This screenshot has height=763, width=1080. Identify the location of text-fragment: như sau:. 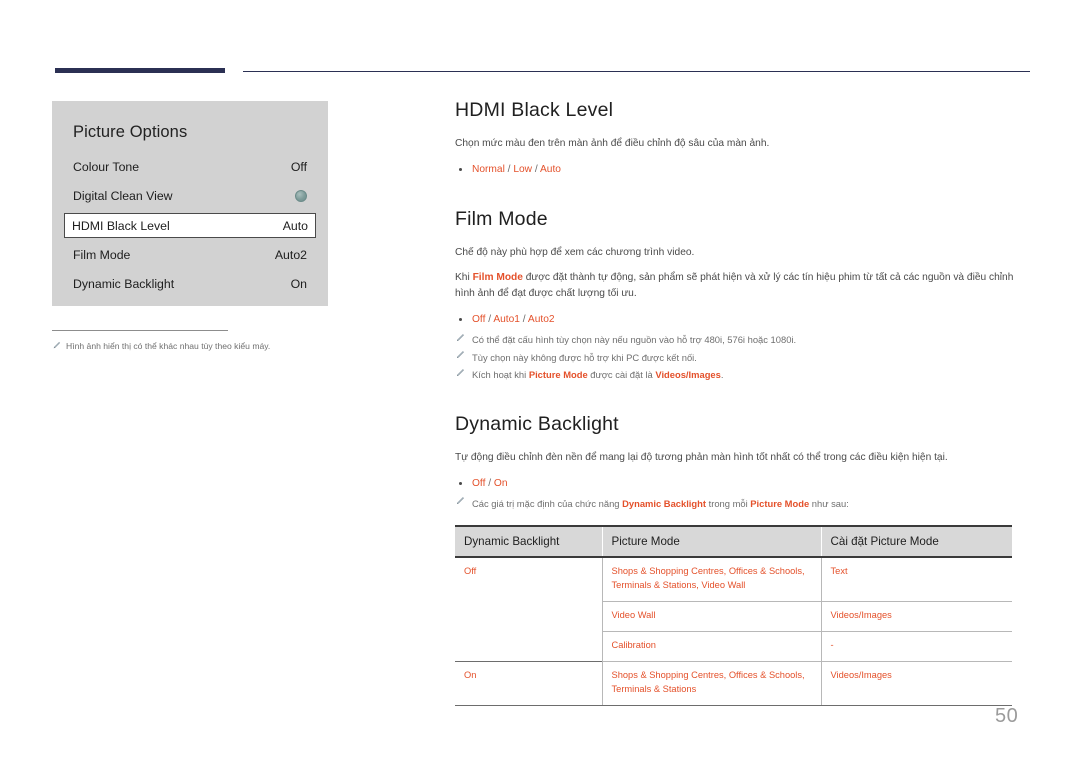
(829, 503).